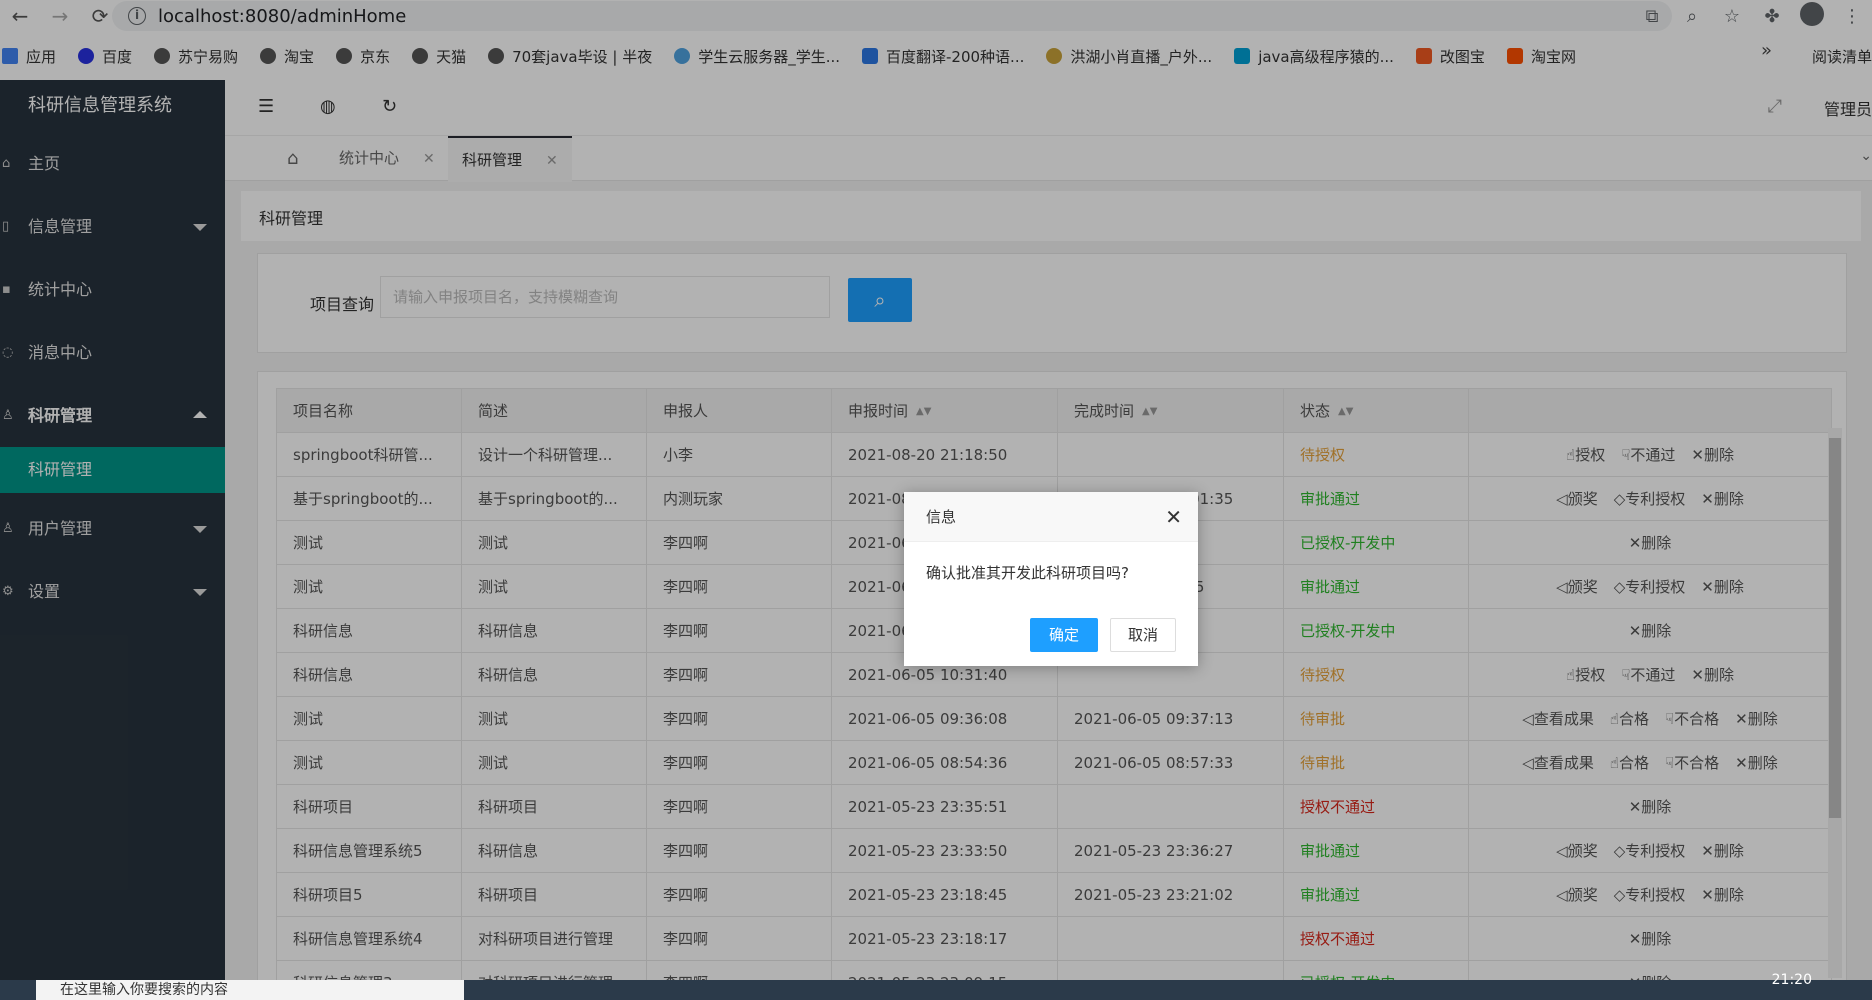 The height and width of the screenshot is (1000, 1872). What do you see at coordinates (1027, 573) in the screenshot?
I see `dialog-message: 确认批准其开发此科研项目吗?` at bounding box center [1027, 573].